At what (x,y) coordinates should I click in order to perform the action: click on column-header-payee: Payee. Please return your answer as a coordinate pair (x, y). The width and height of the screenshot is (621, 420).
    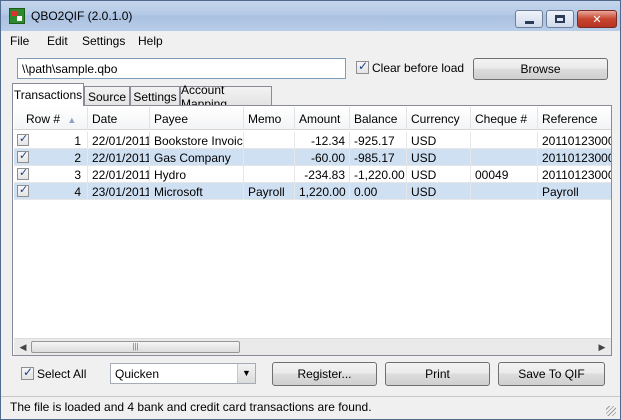
    Looking at the image, I should click on (197, 118).